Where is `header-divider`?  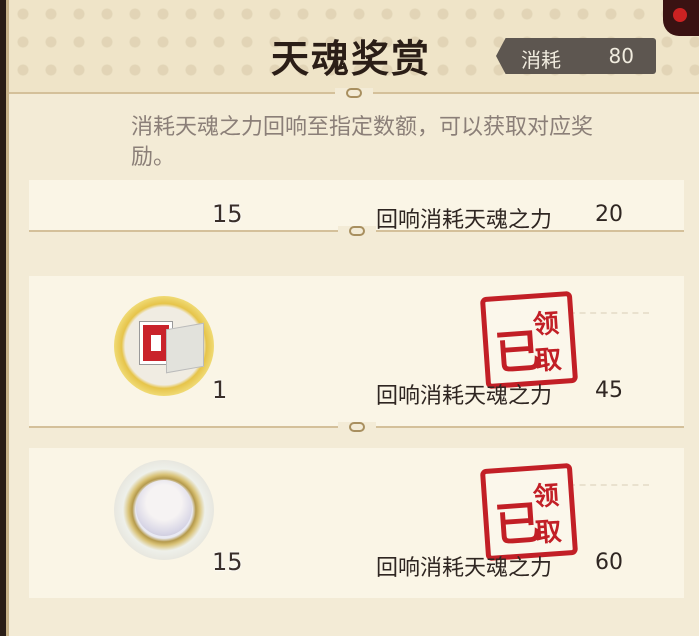 header-divider is located at coordinates (354, 93).